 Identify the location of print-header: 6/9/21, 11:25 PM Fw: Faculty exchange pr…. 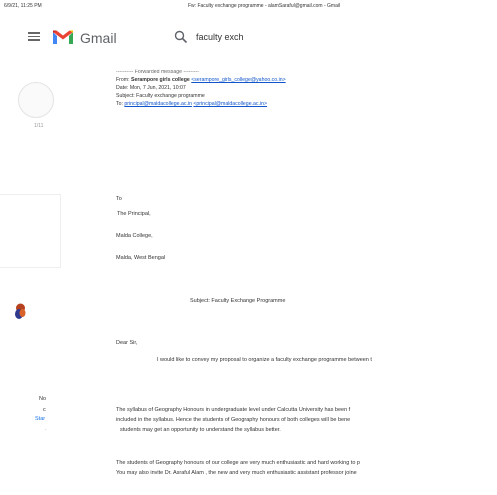
(248, 7).